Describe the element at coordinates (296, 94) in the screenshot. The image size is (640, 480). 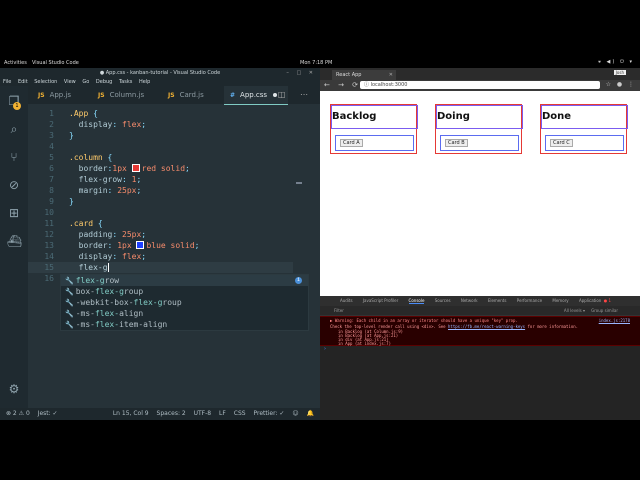
I see `editor-actions: ◫ ⋯` at that location.